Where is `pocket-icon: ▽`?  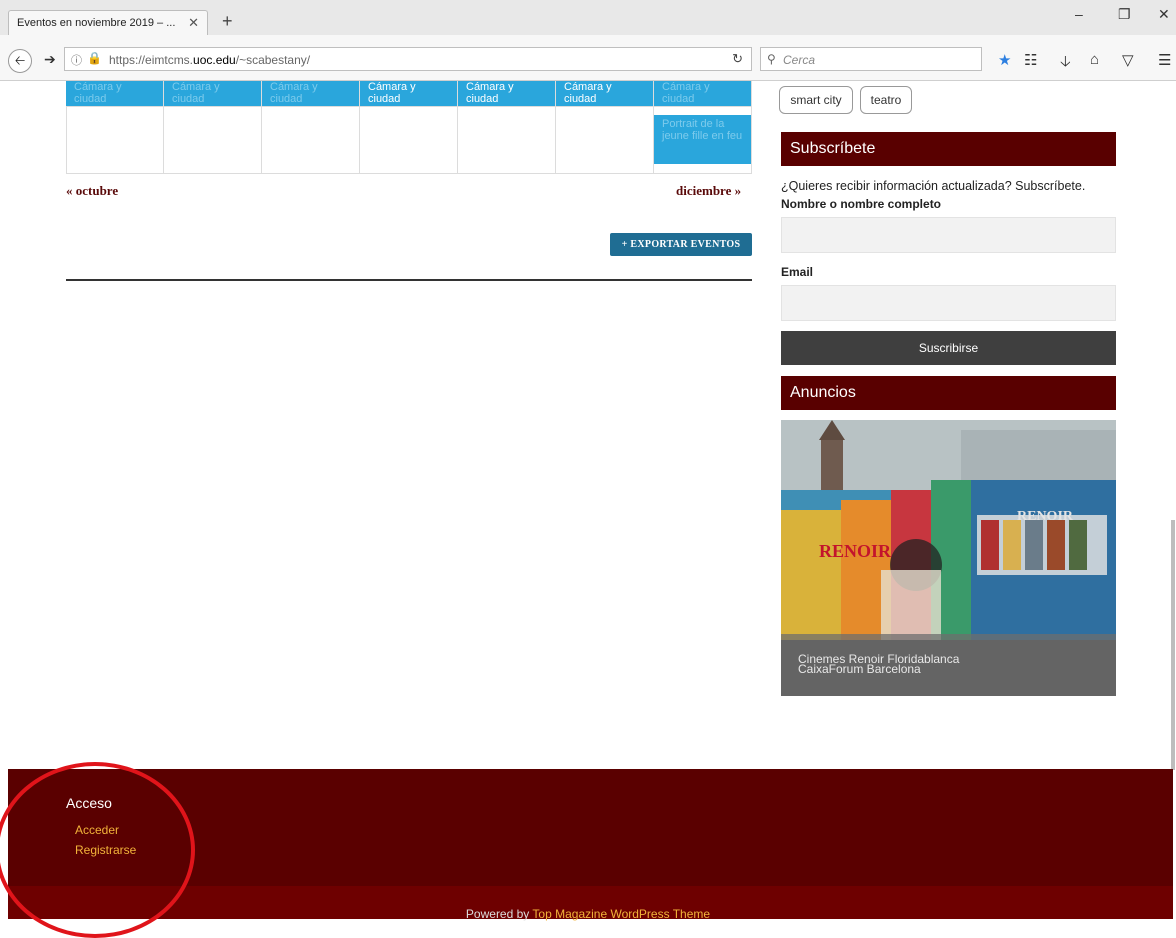
pocket-icon: ▽ is located at coordinates (1128, 60).